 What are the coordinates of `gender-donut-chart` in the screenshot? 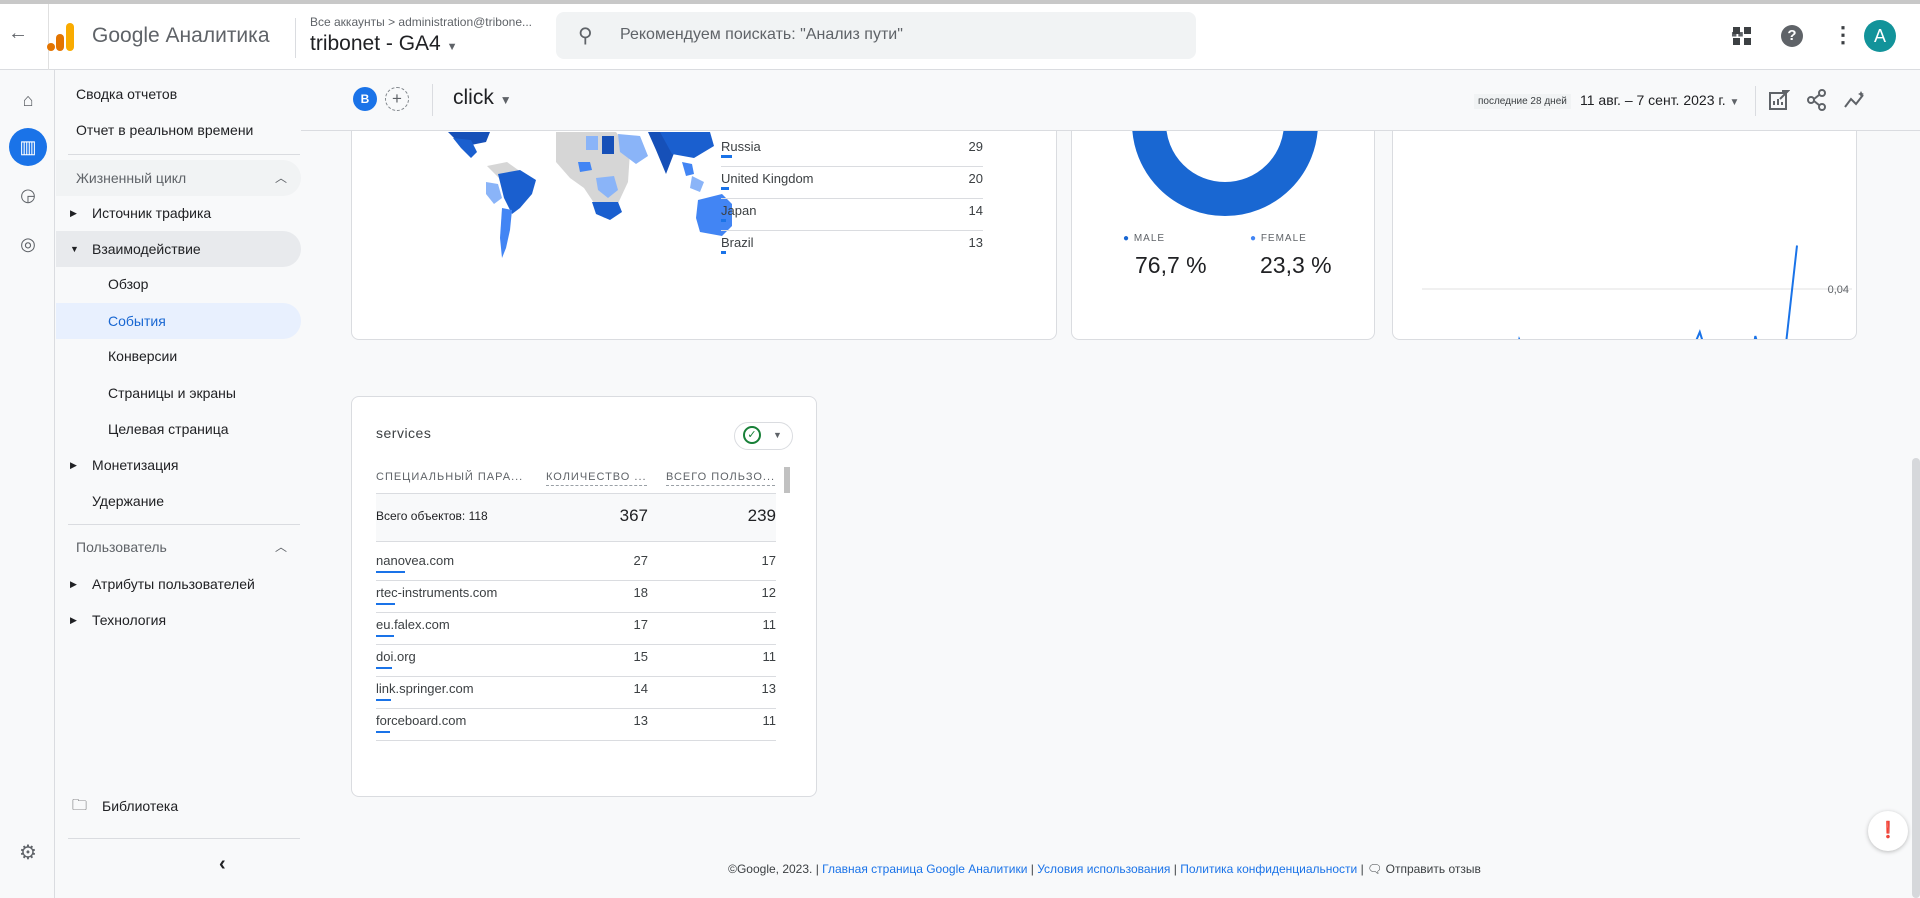 It's located at (1225, 173).